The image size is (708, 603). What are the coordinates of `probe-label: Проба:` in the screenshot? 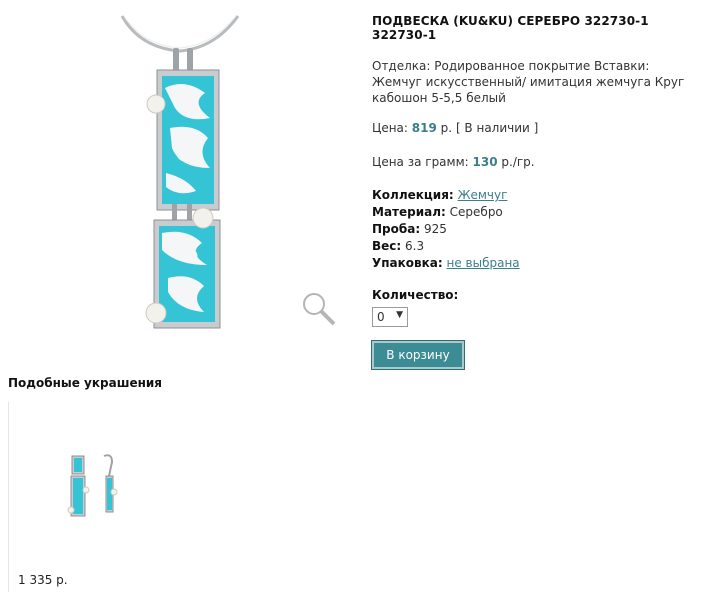 It's located at (396, 229).